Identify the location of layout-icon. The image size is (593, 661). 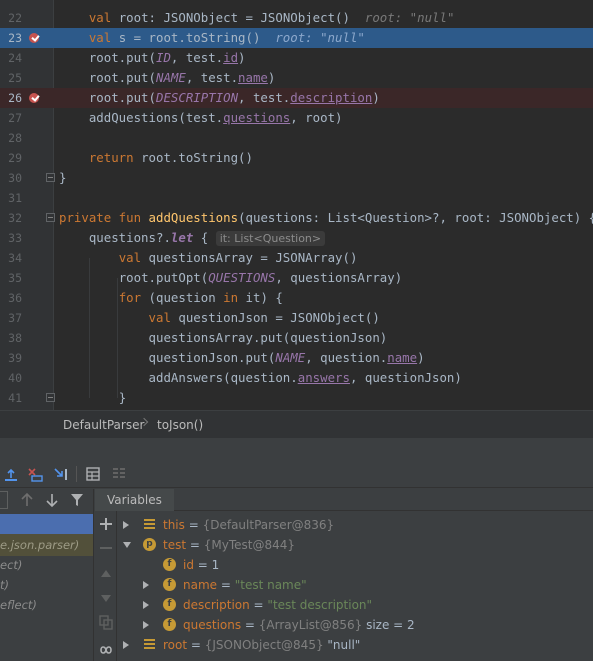
(119, 473).